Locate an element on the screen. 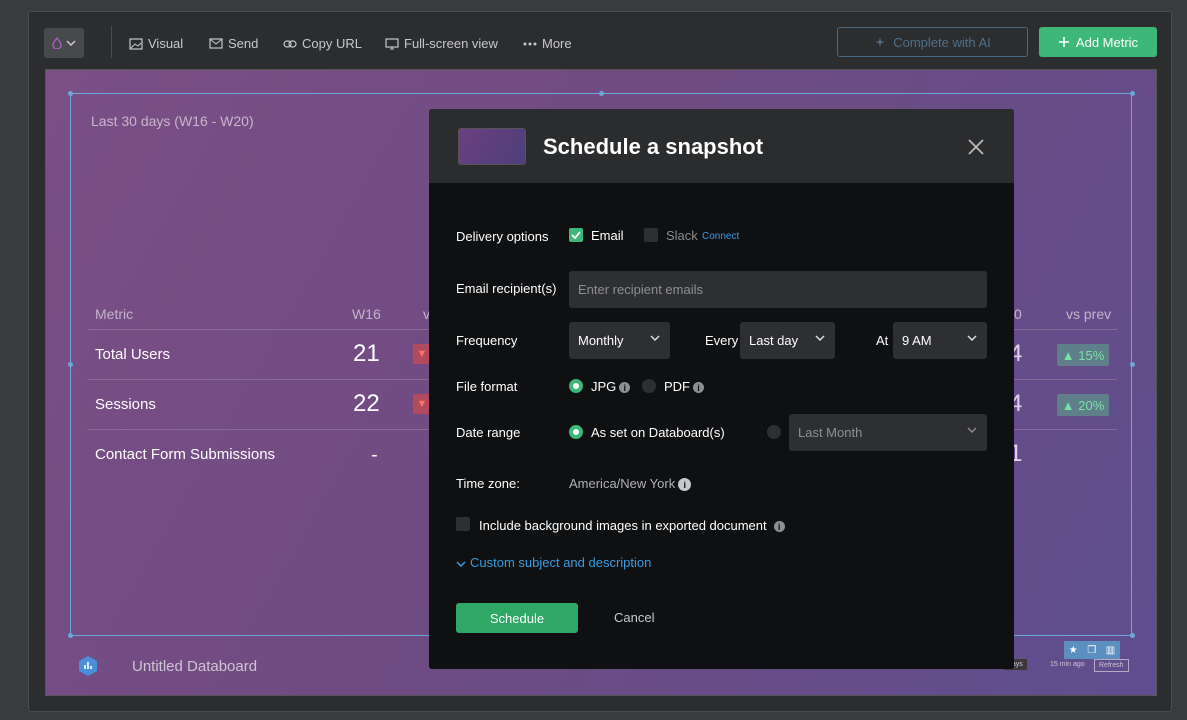  metric-name: Contact Form Submissions is located at coordinates (185, 454).